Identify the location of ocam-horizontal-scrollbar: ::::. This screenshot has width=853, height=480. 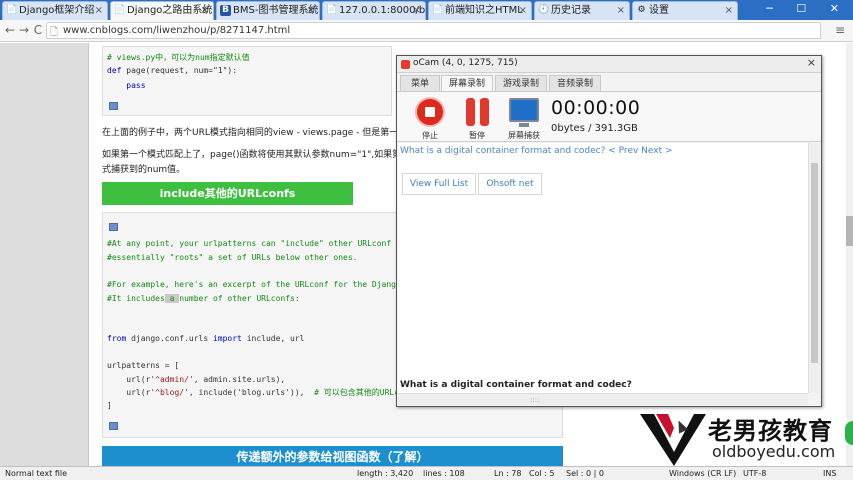
(603, 399).